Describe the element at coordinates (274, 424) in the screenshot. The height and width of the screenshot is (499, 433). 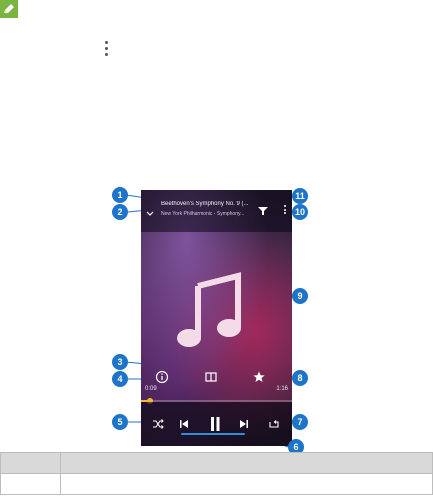
I see `repeat-icon` at that location.